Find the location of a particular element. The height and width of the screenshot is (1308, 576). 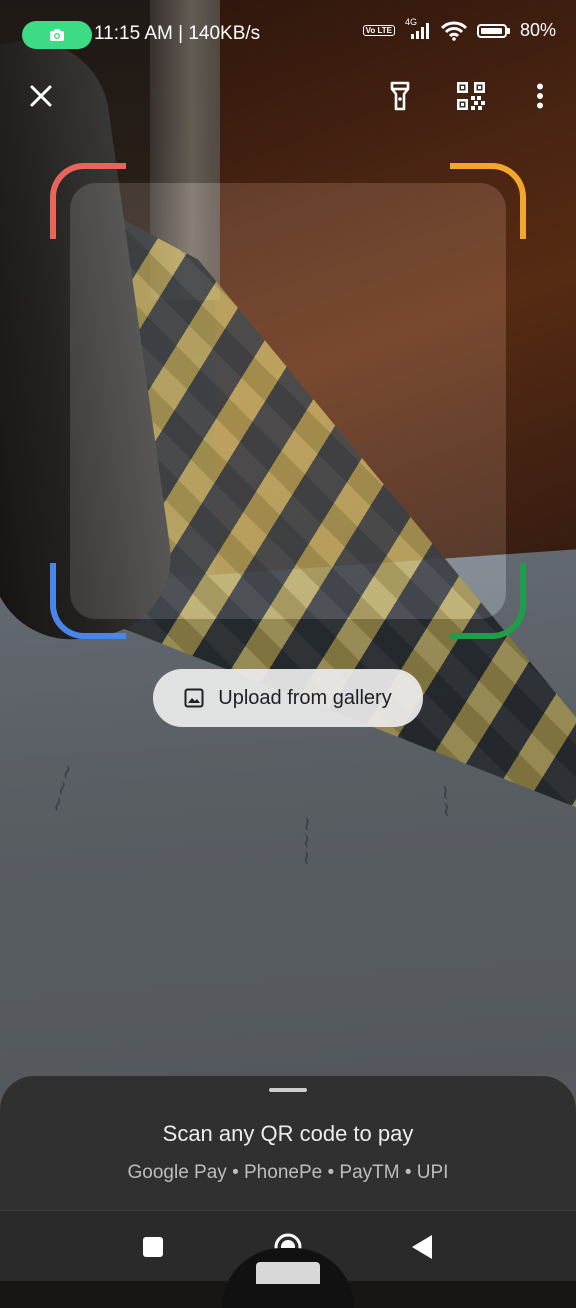

wifi-icon is located at coordinates (453, 31).